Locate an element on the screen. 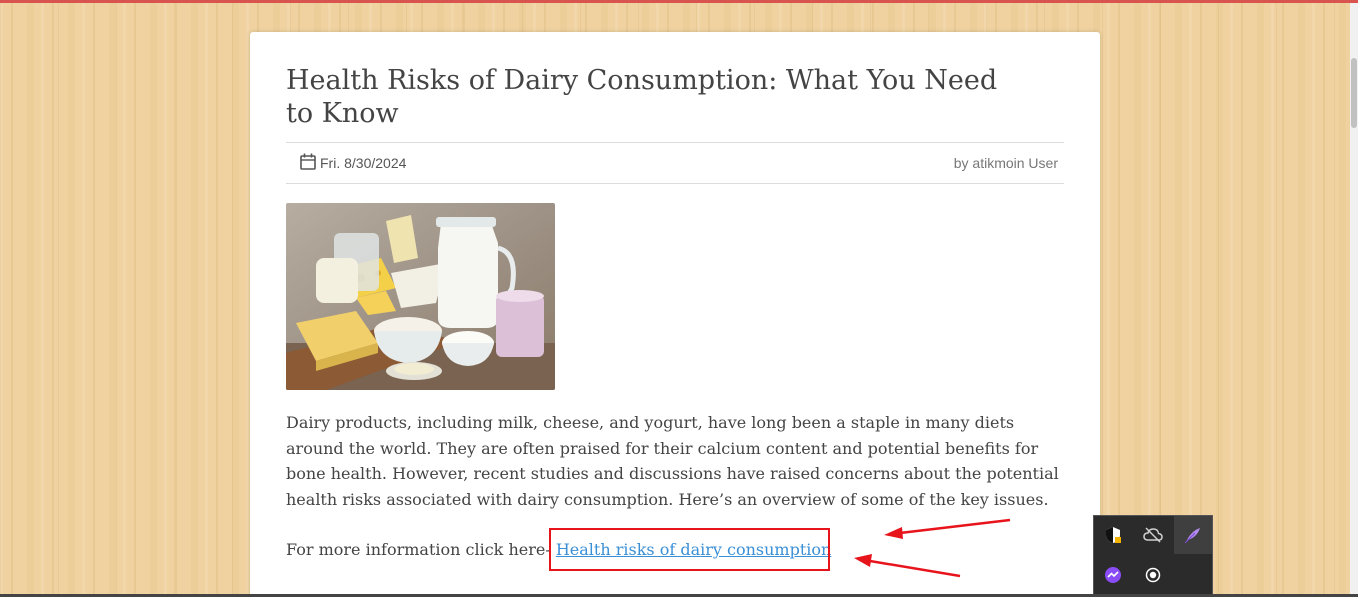  security-shield-icon is located at coordinates (1113, 535).